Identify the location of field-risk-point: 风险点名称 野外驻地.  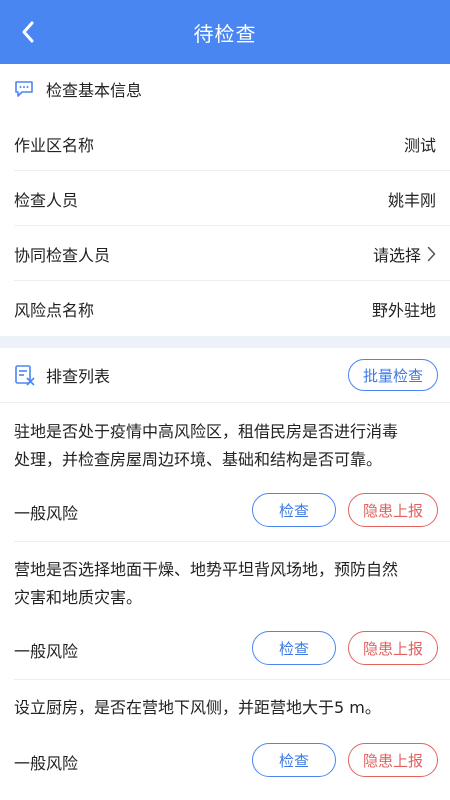
(225, 308).